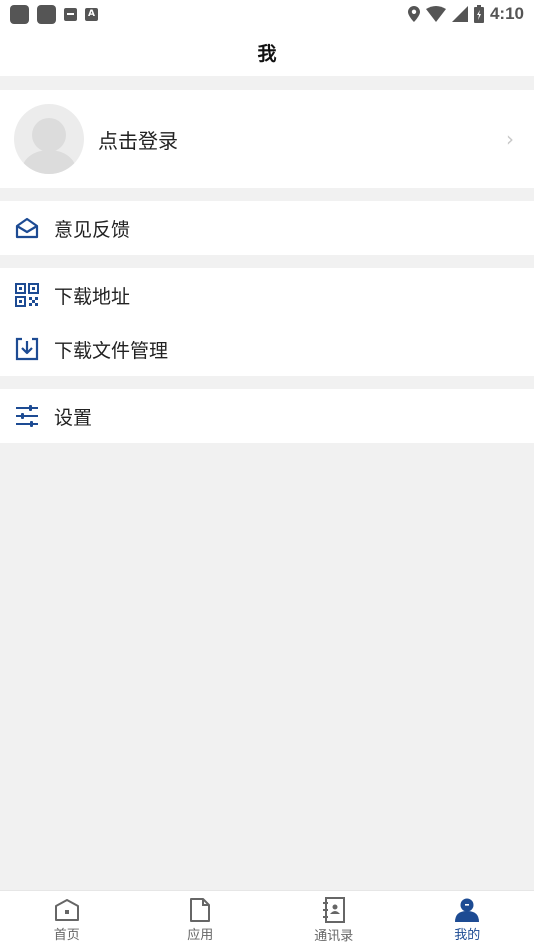  I want to click on tab-label: 应用, so click(200, 935).